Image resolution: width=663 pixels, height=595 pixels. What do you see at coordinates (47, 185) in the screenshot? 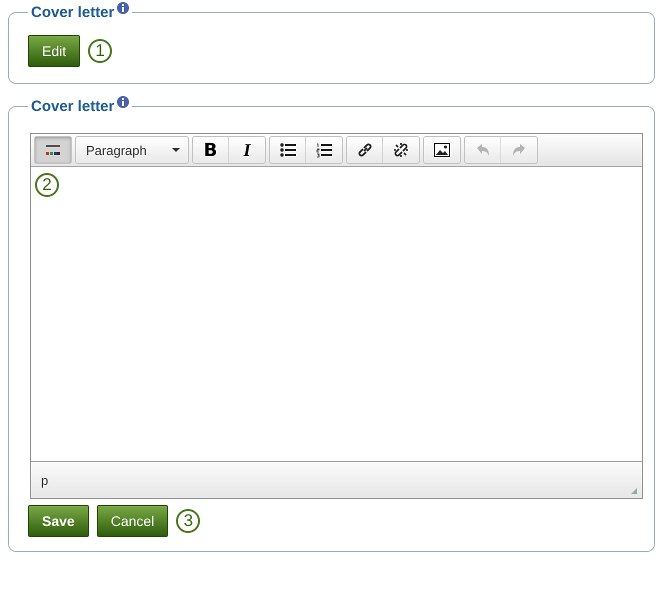
I see `callout-number: 2` at bounding box center [47, 185].